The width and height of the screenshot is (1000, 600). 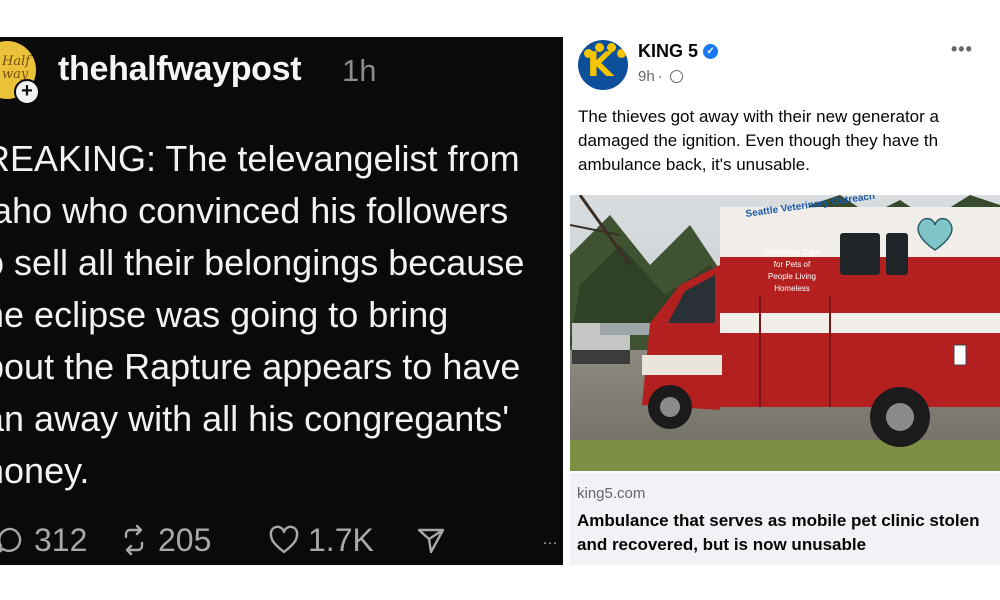 I want to click on sign-line: Veterinary Care, so click(x=792, y=252).